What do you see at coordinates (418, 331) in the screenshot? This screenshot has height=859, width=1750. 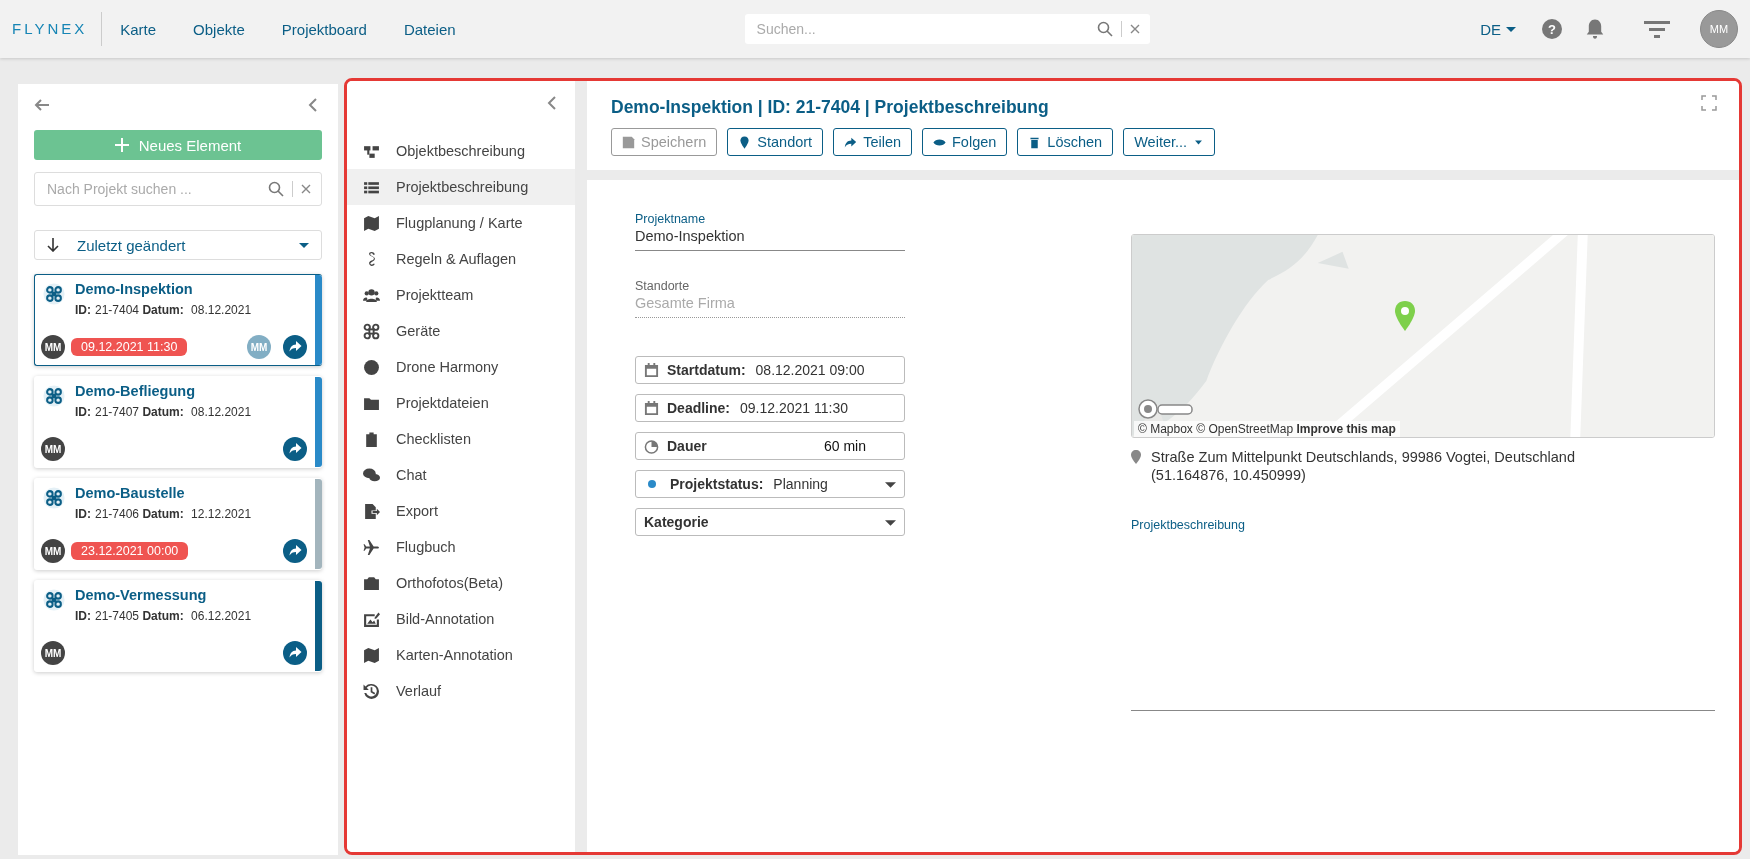 I see `nav-label: Geräte` at bounding box center [418, 331].